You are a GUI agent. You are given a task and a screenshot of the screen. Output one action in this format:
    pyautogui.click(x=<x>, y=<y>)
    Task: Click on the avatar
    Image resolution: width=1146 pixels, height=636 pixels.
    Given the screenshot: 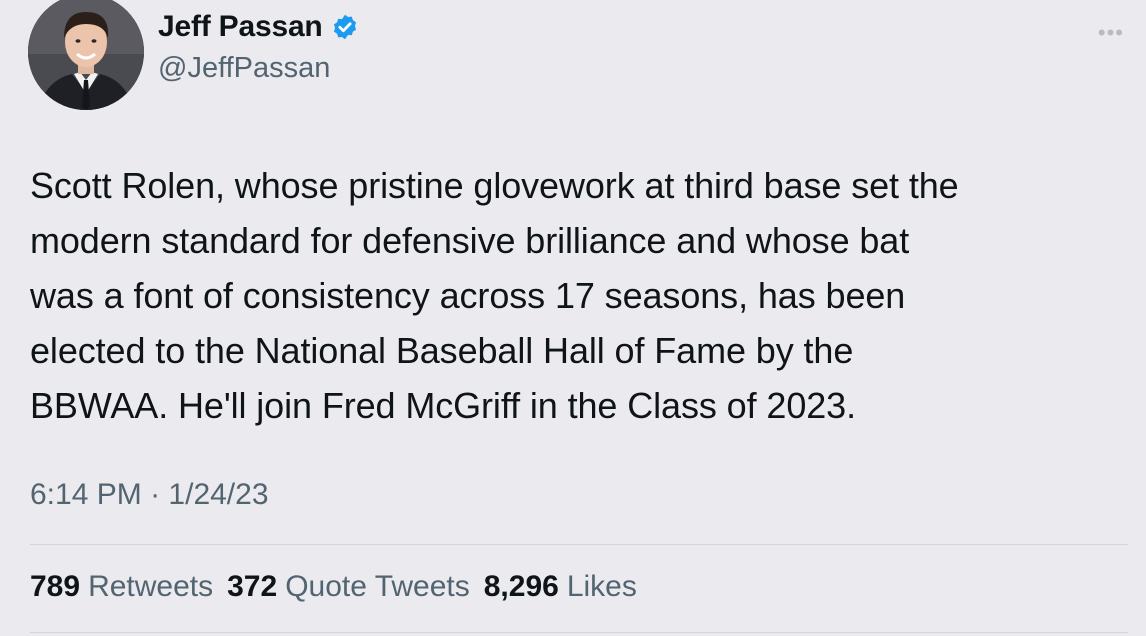 What is the action you would take?
    pyautogui.click(x=86, y=55)
    